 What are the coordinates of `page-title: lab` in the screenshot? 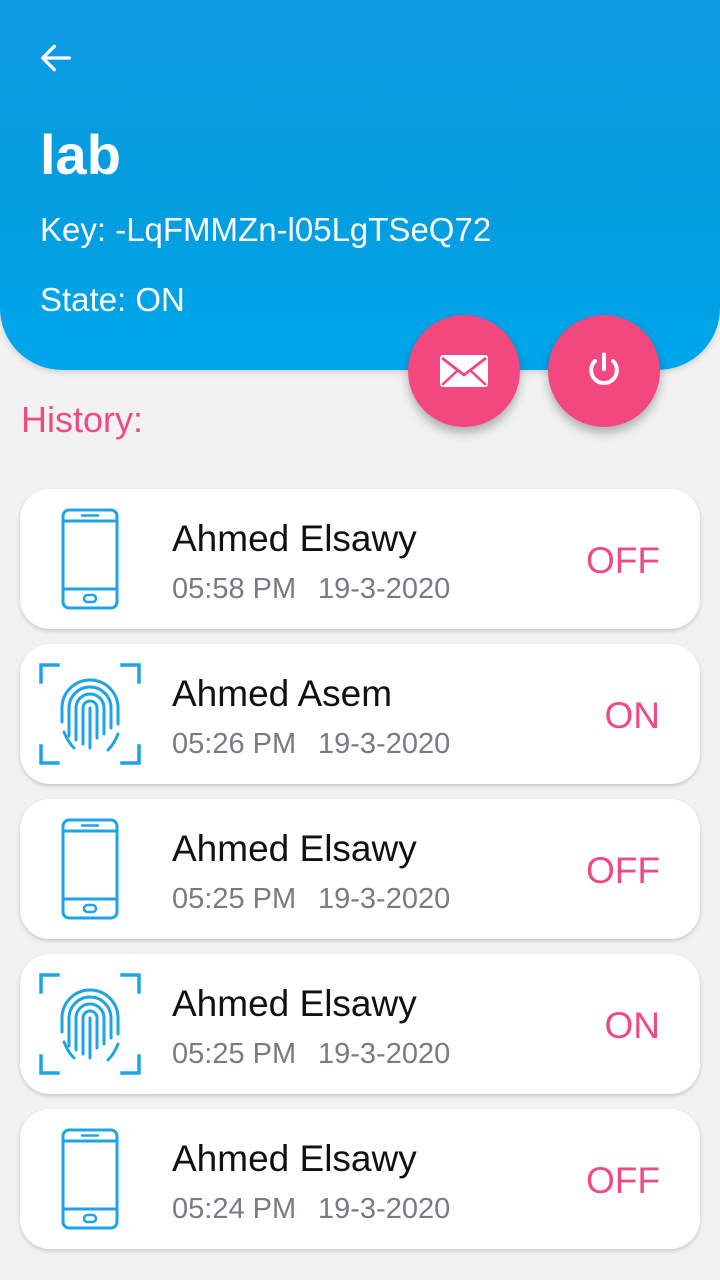 It's located at (80, 154).